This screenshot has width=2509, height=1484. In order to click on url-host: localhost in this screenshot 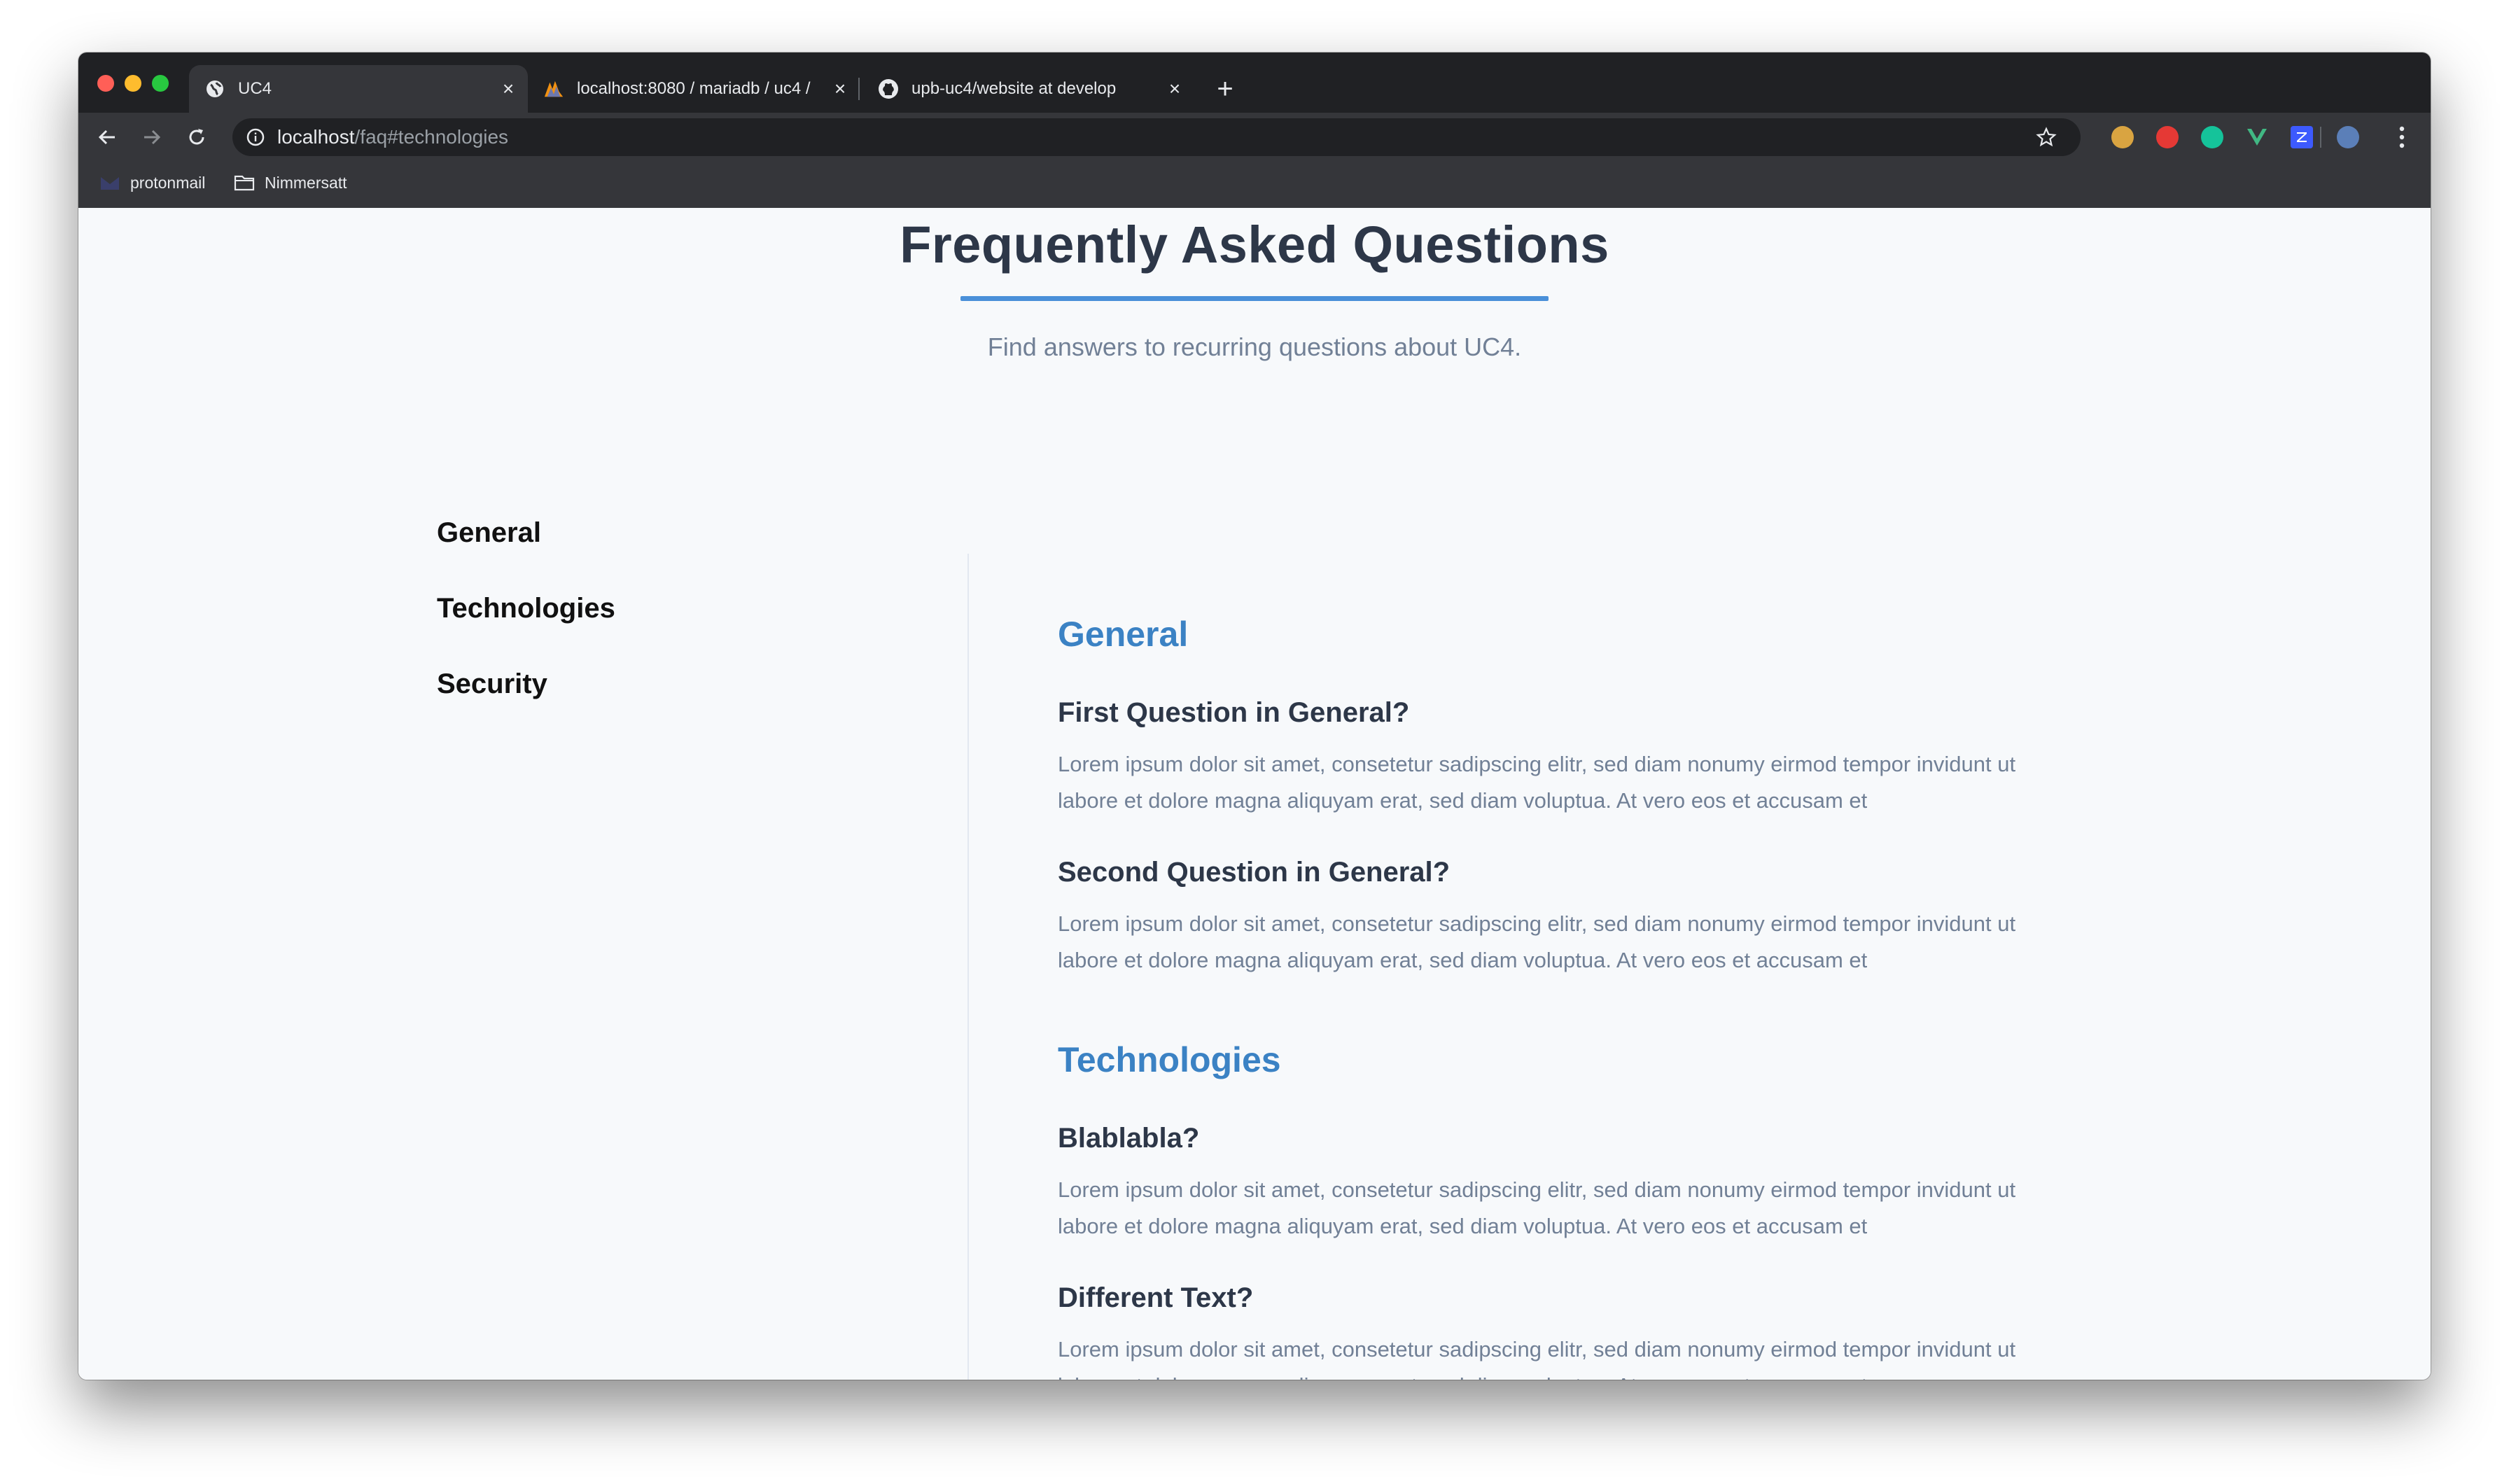, I will do `click(316, 137)`.